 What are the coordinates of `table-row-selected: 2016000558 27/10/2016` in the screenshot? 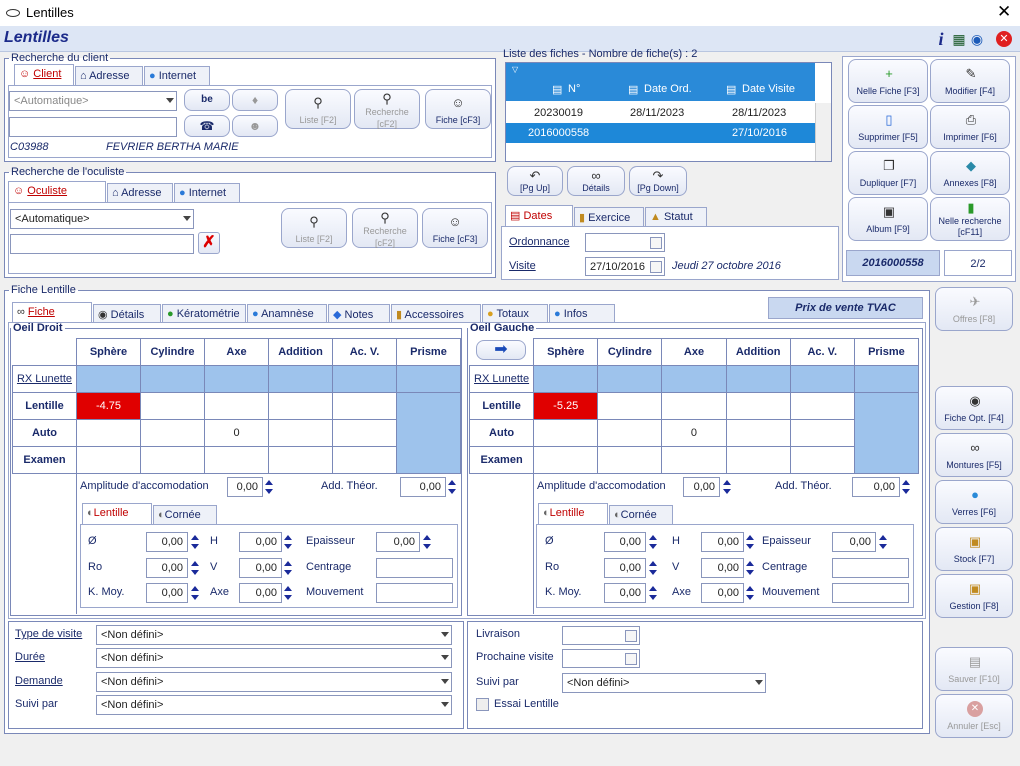 It's located at (660, 133).